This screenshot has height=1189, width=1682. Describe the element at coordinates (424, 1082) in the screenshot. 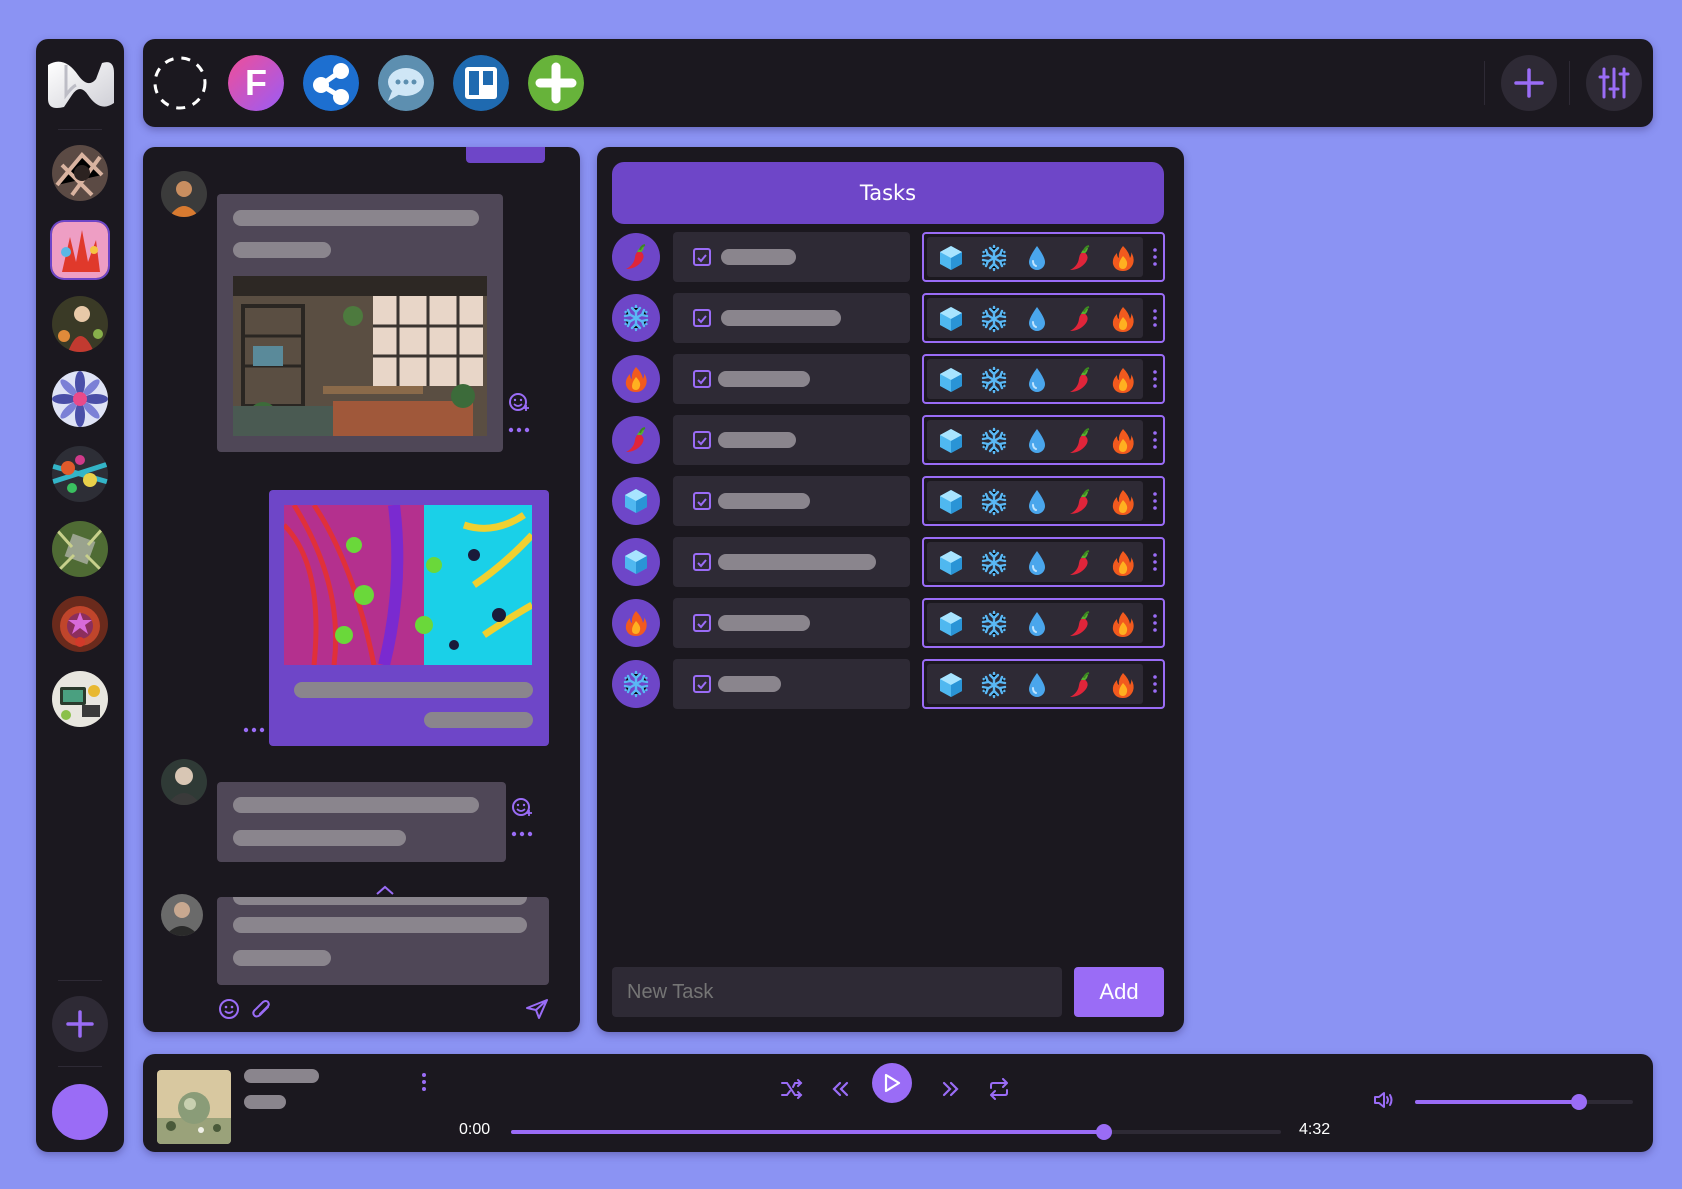

I see `track-menu-icon` at that location.